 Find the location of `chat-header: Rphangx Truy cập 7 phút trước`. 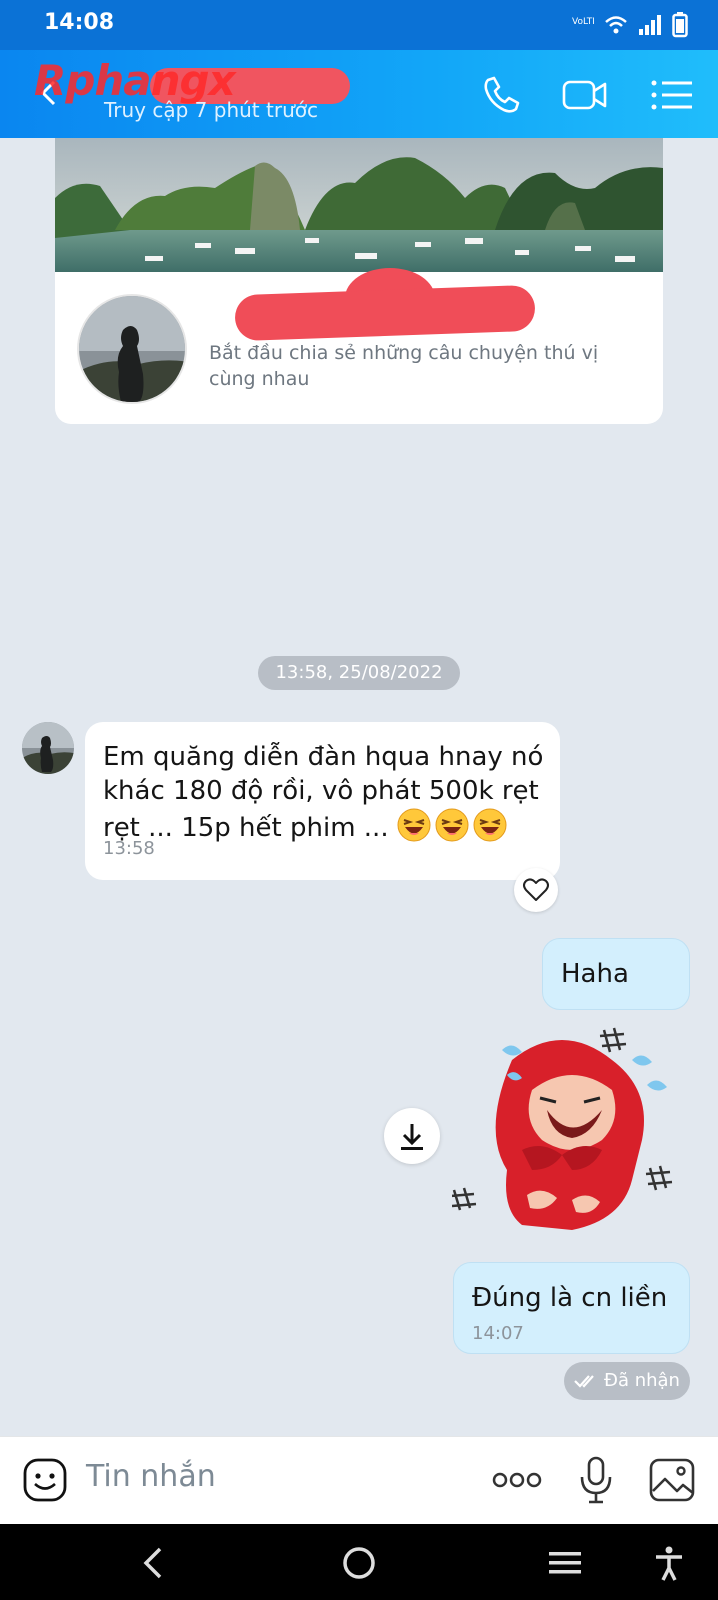

chat-header: Rphangx Truy cập 7 phút trước is located at coordinates (359, 94).